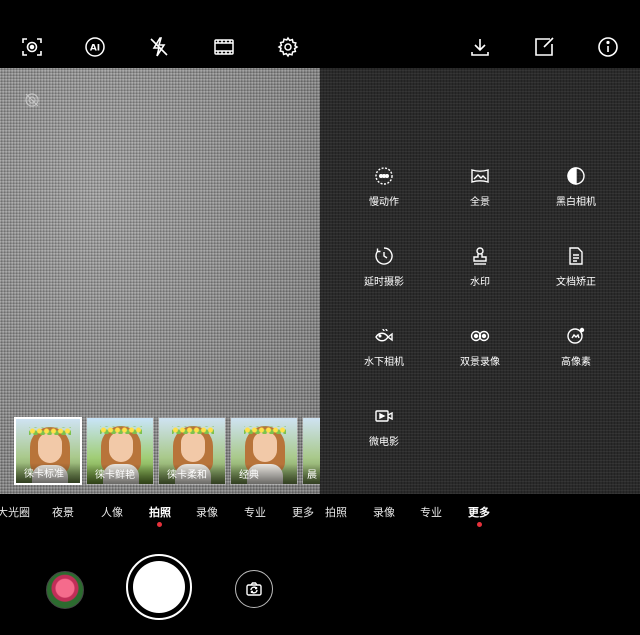  What do you see at coordinates (576, 347) in the screenshot?
I see `mode-high-resolution: 高像素` at bounding box center [576, 347].